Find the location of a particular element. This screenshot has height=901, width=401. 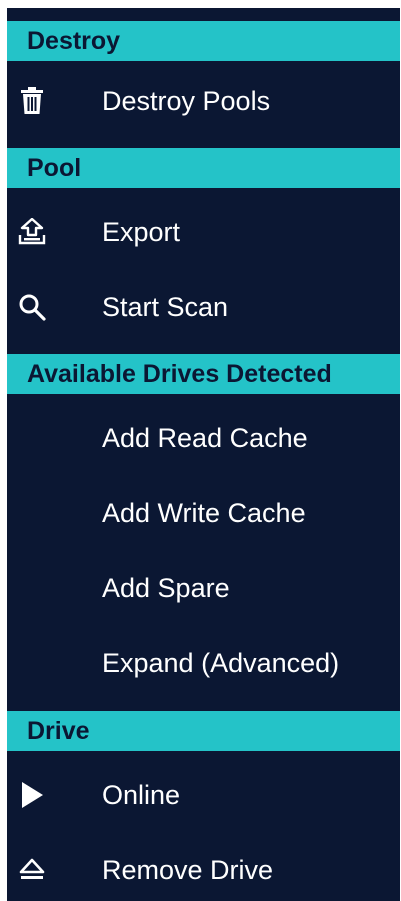

menu-item-label: Expand (Advanced) is located at coordinates (221, 663).